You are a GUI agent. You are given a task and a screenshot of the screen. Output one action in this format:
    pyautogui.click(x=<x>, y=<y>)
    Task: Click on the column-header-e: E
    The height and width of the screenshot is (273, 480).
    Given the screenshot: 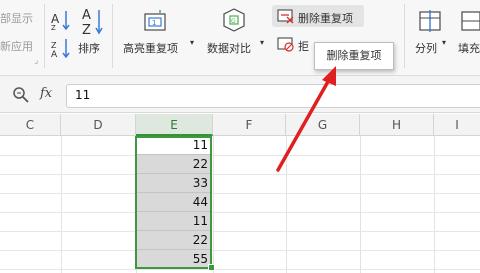 What is the action you would take?
    pyautogui.click(x=174, y=125)
    